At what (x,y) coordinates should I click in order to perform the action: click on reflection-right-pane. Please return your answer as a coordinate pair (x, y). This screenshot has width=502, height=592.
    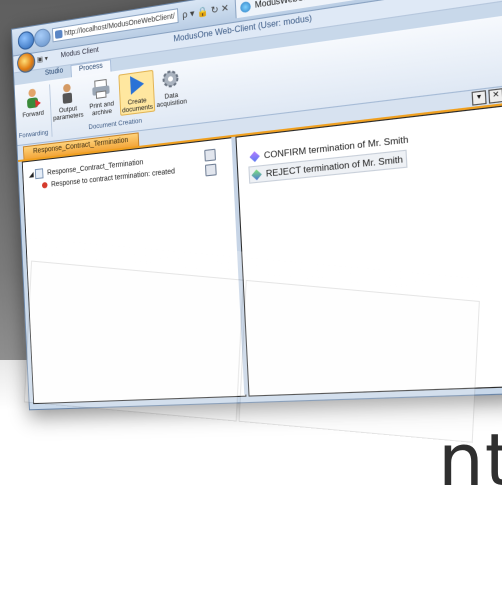
    Looking at the image, I should click on (359, 361).